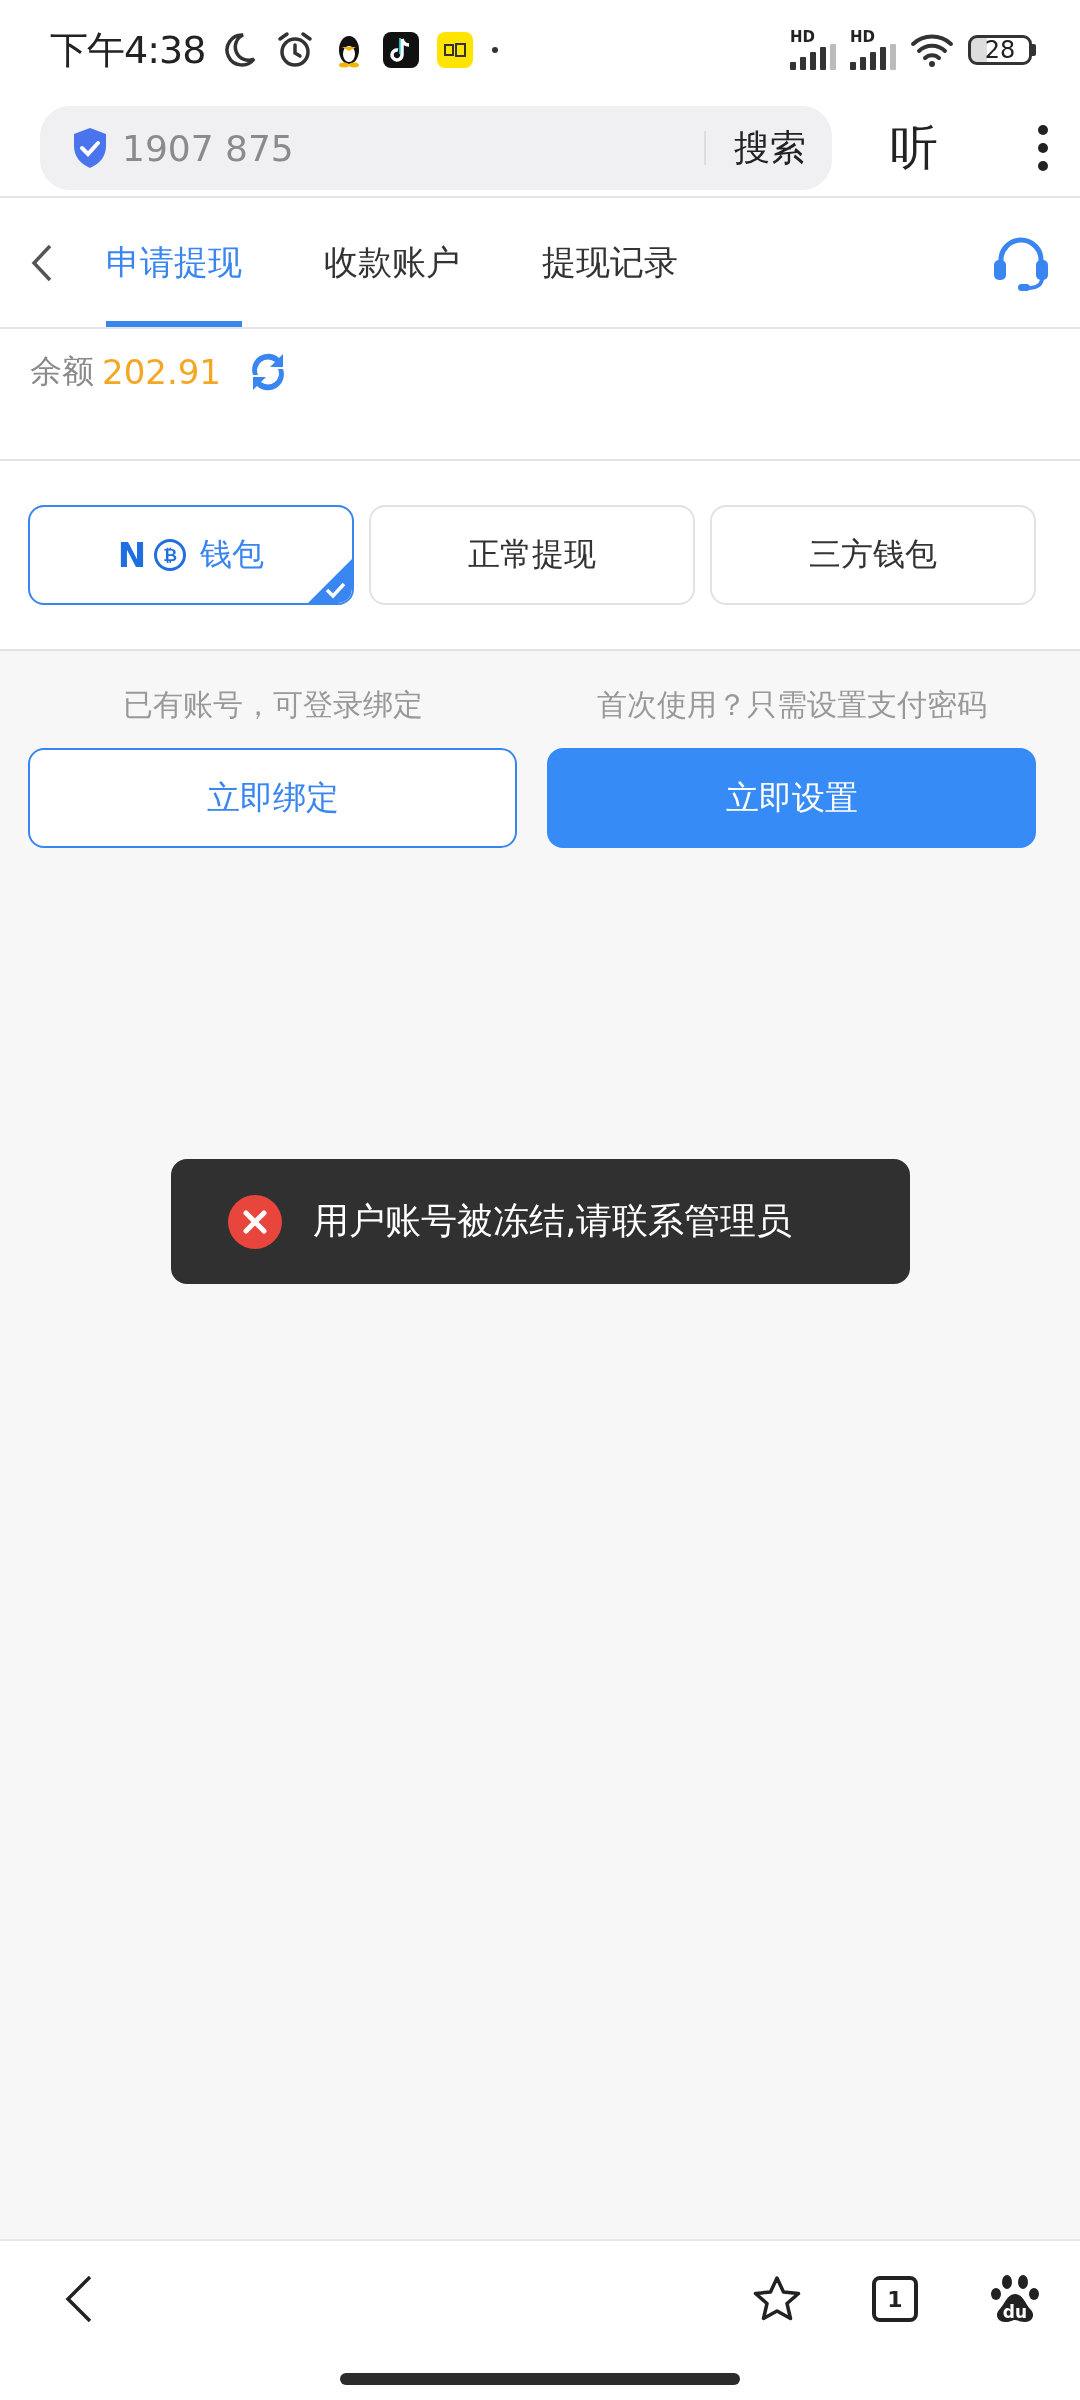  What do you see at coordinates (932, 50) in the screenshot?
I see `wifi-icon` at bounding box center [932, 50].